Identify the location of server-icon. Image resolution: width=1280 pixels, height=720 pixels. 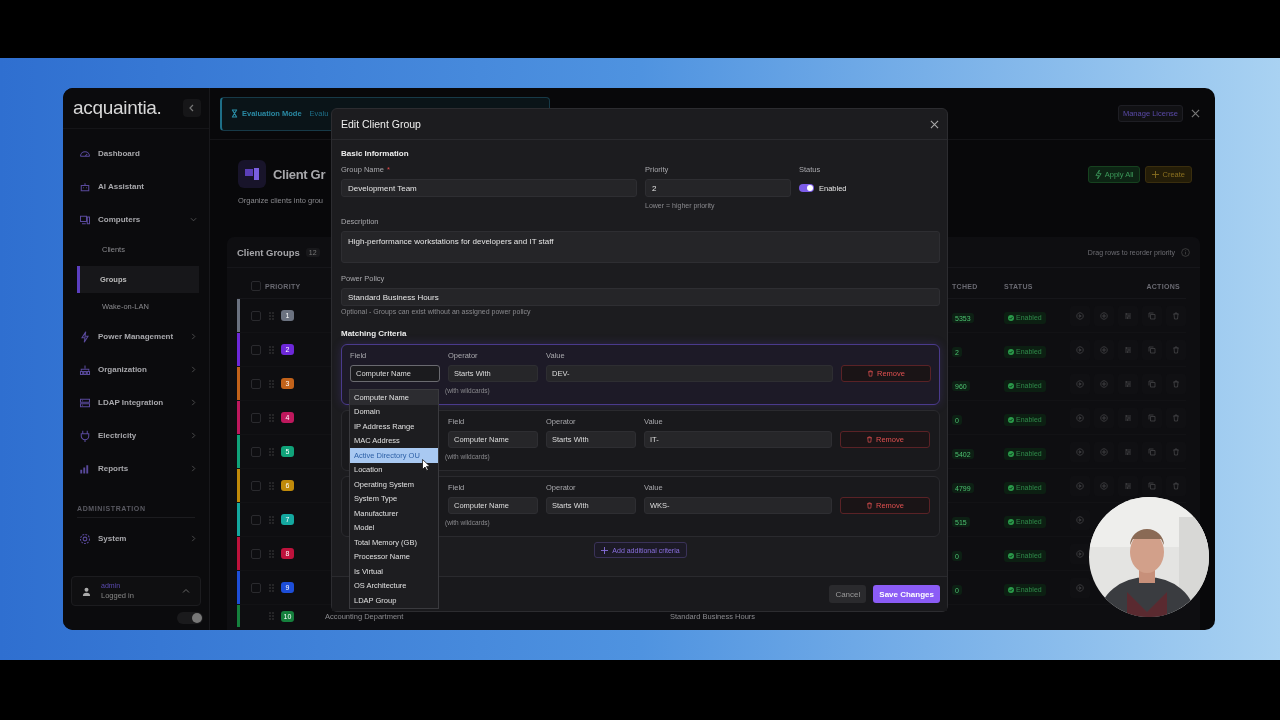
(85, 402).